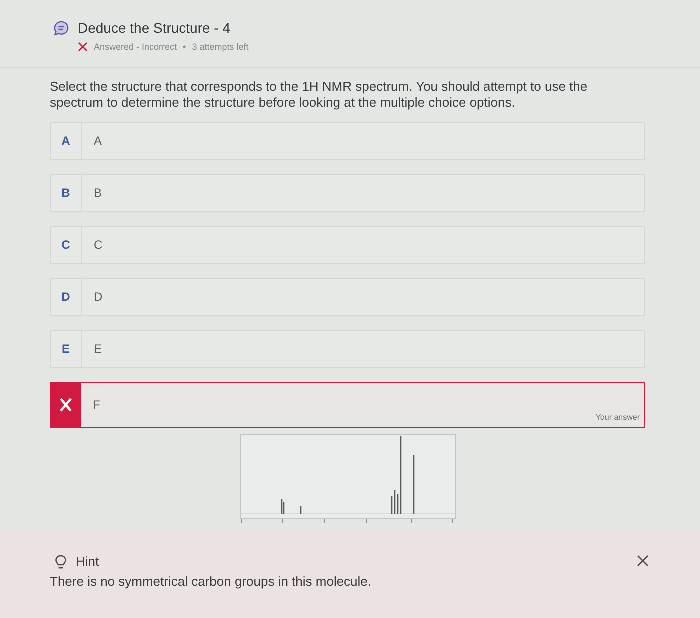 The image size is (700, 618). What do you see at coordinates (347, 141) in the screenshot?
I see `answer-option: A A` at bounding box center [347, 141].